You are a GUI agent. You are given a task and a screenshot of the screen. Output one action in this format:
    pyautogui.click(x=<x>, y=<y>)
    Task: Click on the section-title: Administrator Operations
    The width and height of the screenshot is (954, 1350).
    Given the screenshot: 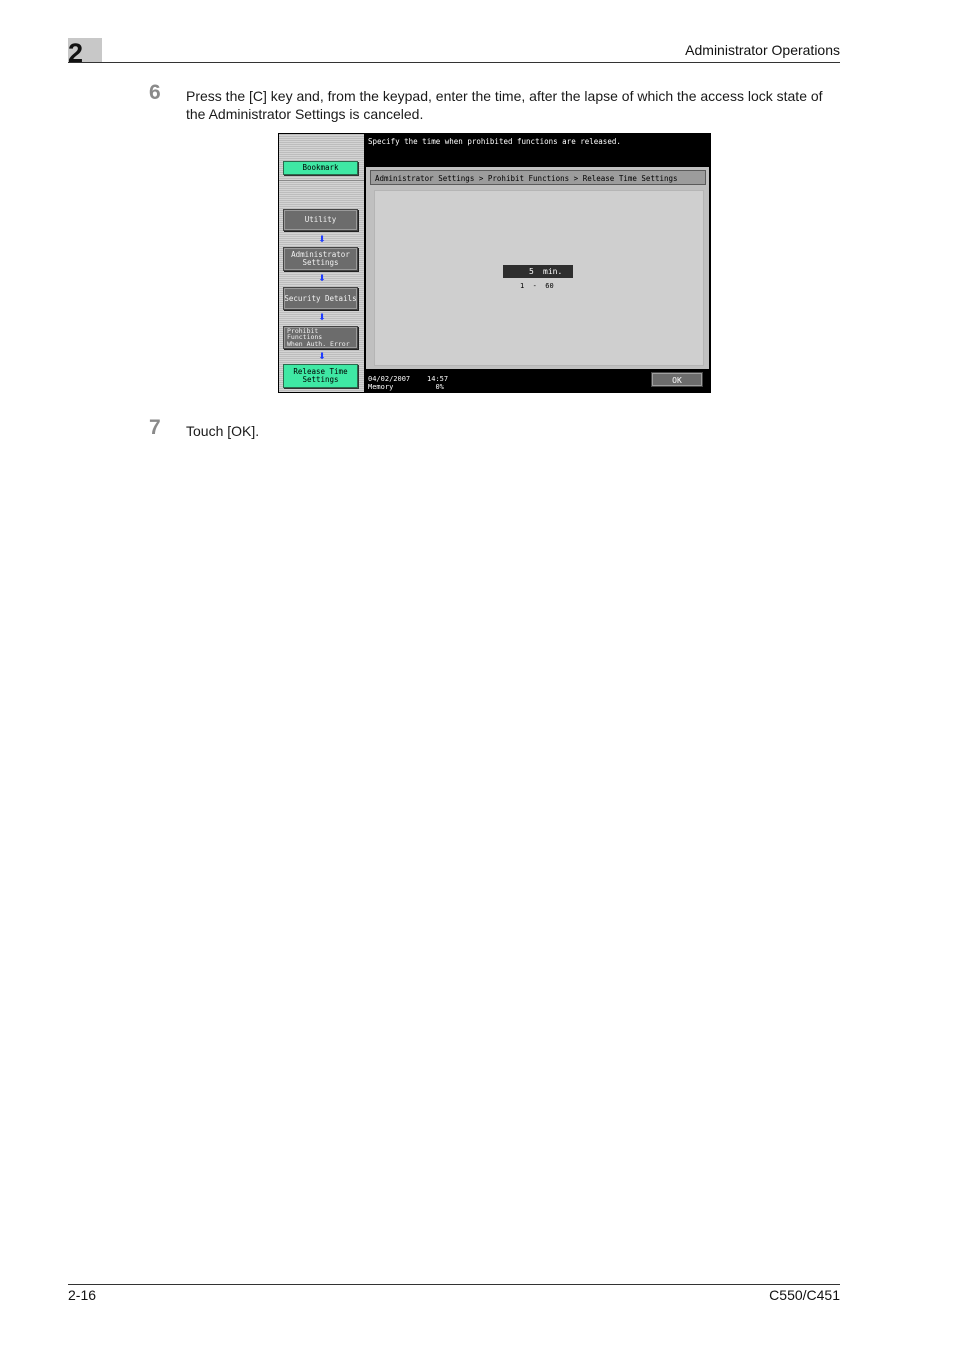 What is the action you would take?
    pyautogui.click(x=762, y=50)
    